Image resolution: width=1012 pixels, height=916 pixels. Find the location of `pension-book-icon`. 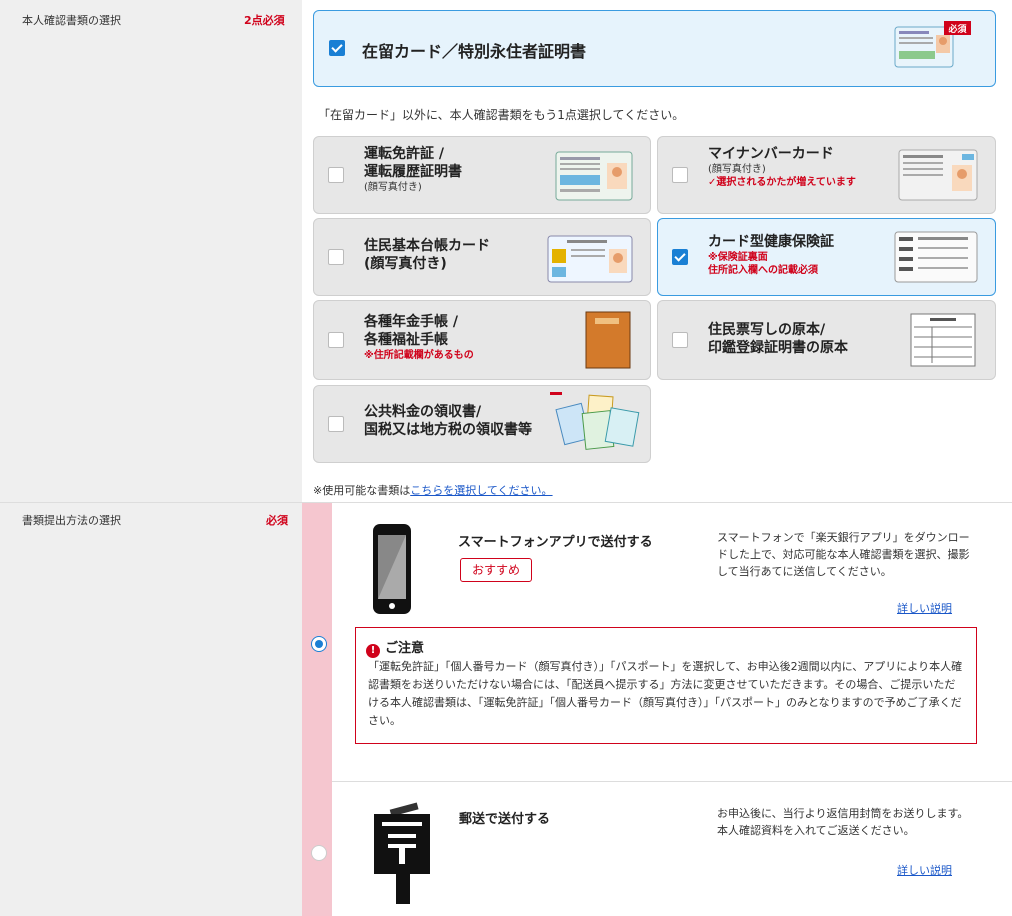

pension-book-icon is located at coordinates (608, 340).